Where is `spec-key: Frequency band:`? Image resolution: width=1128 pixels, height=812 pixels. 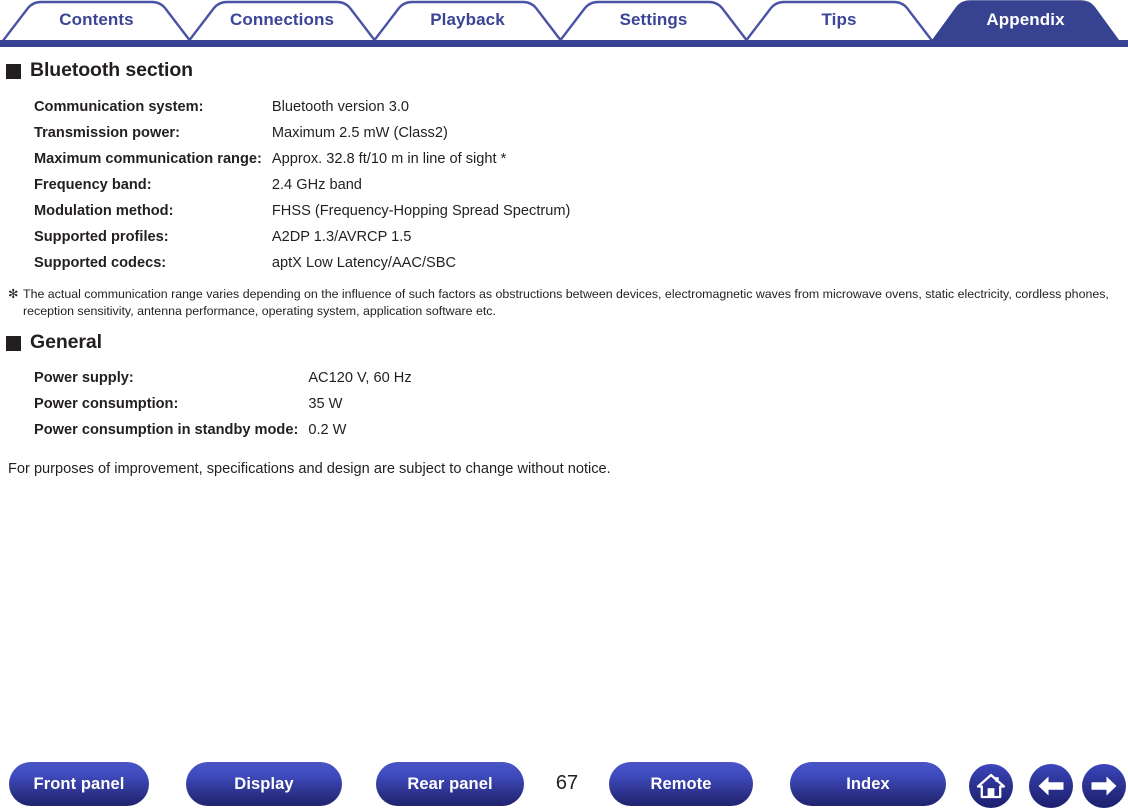 spec-key: Frequency band: is located at coordinates (93, 185).